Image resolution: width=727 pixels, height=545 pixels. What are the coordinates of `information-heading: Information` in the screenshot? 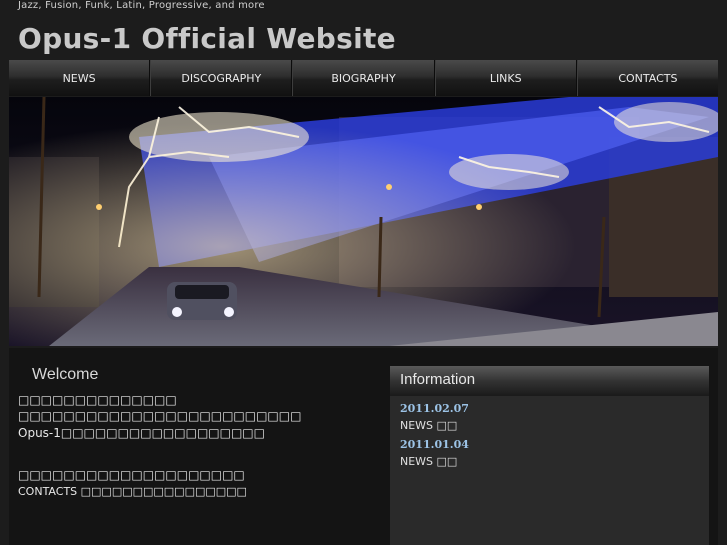 It's located at (549, 381).